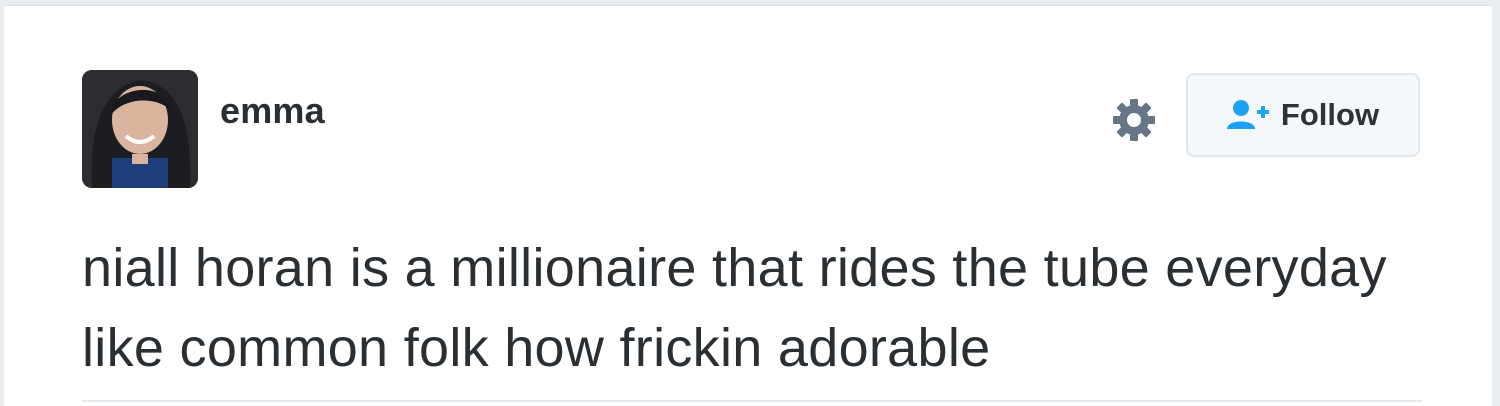  I want to click on gear-icon, so click(1134, 120).